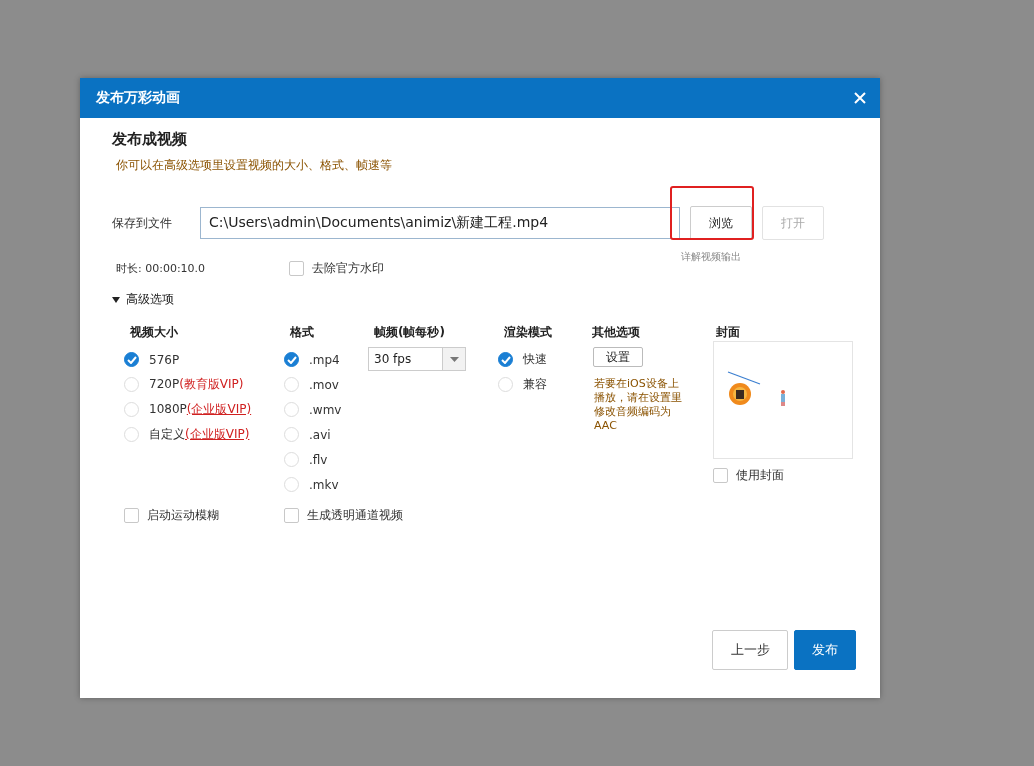 The height and width of the screenshot is (766, 1034). Describe the element at coordinates (535, 384) in the screenshot. I see `option-label: 兼容` at that location.